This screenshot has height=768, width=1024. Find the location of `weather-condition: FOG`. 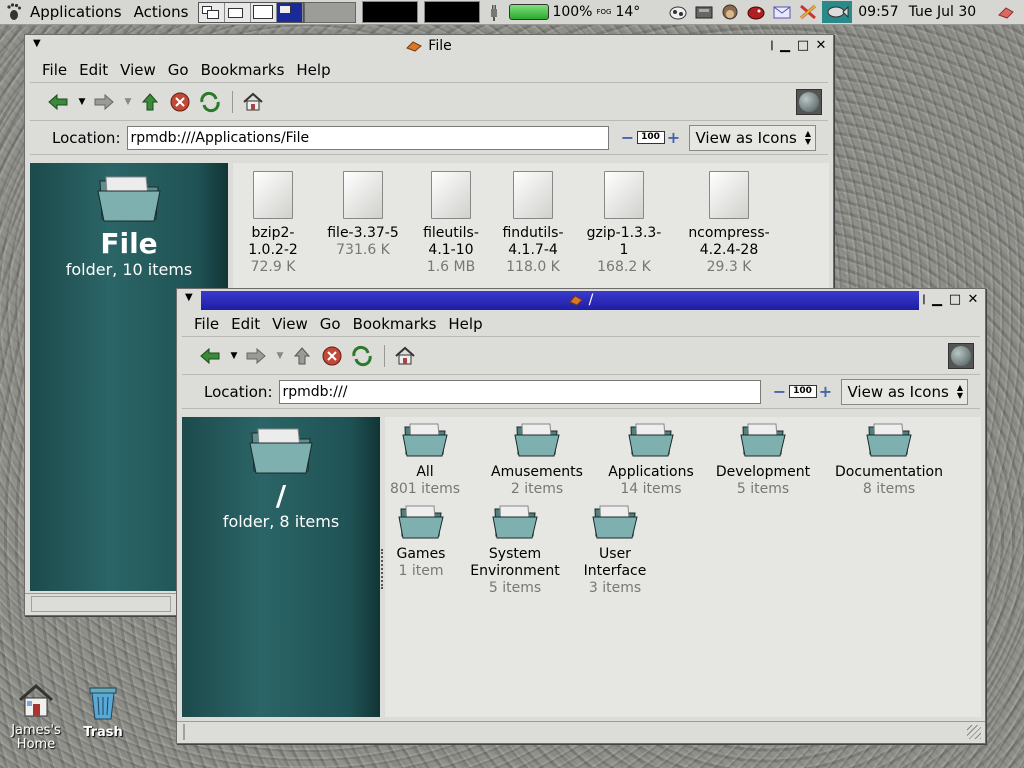

weather-condition: FOG is located at coordinates (604, 12).